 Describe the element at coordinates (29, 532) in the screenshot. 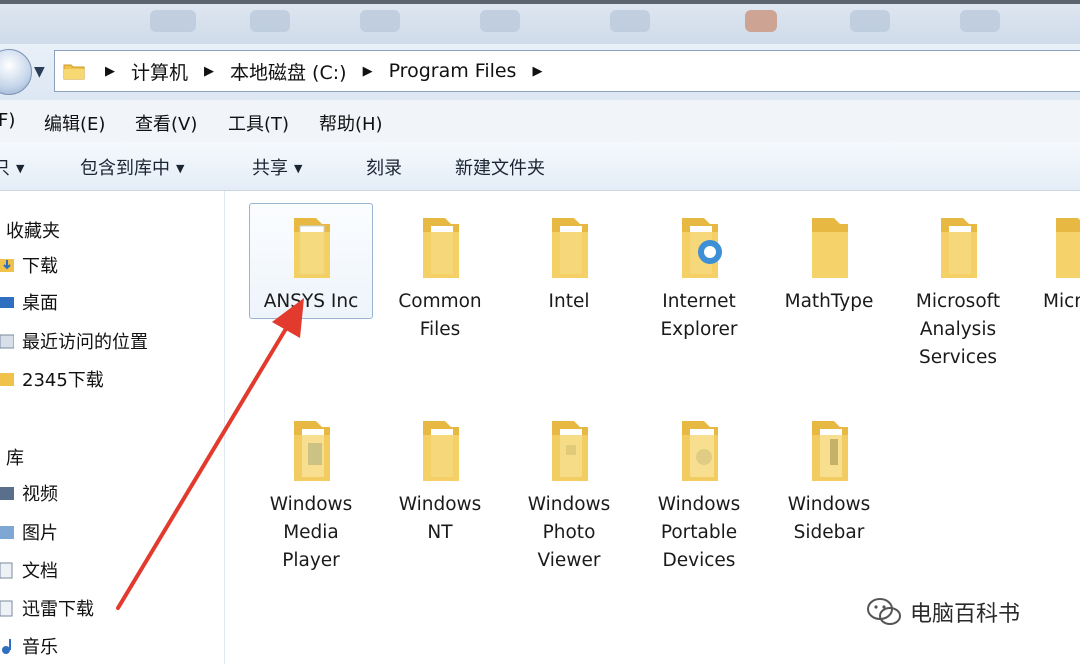

I see `nav-item-pictures: 图片` at that location.